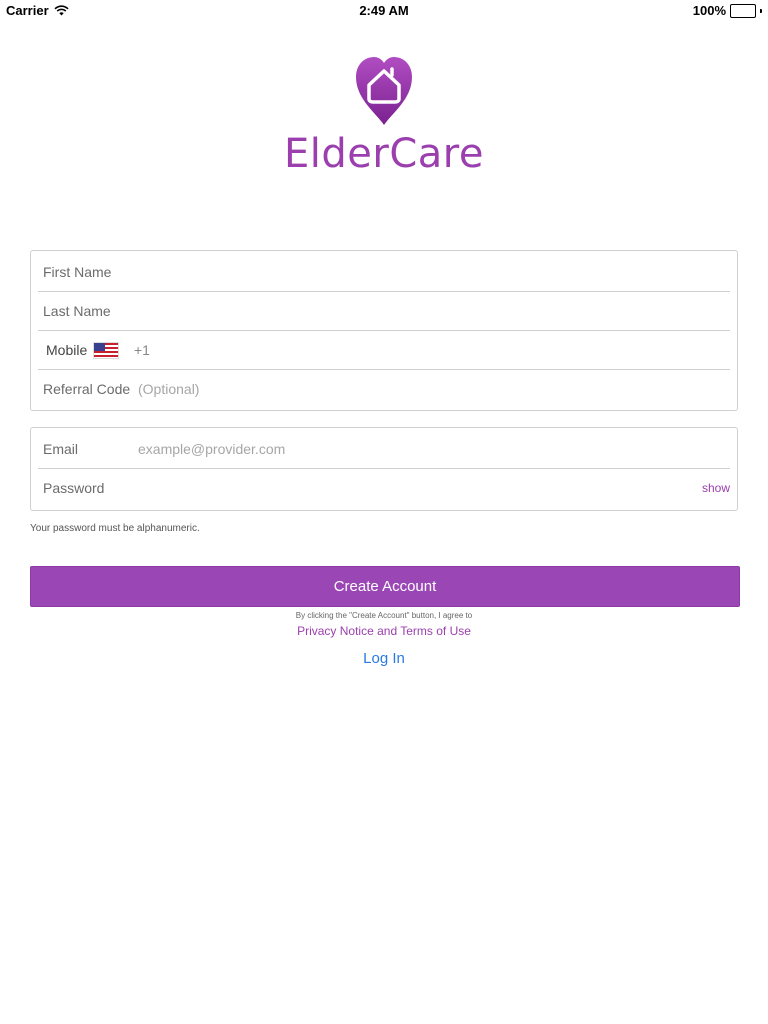  I want to click on referral-code-placeholder: (Optional), so click(169, 389).